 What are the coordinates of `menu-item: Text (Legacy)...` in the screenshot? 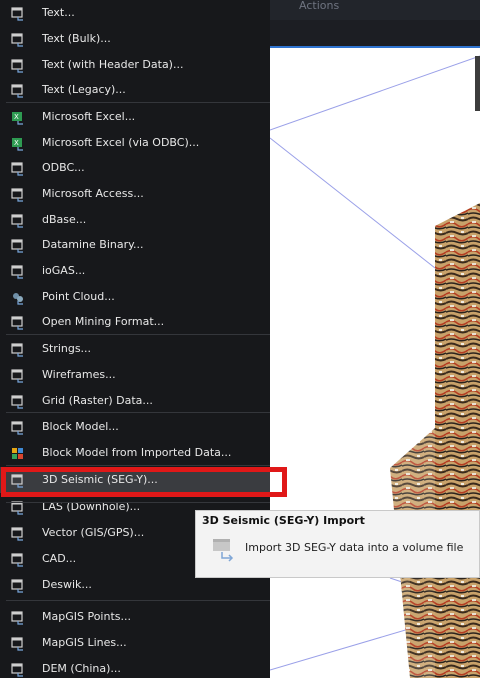 It's located at (135, 90).